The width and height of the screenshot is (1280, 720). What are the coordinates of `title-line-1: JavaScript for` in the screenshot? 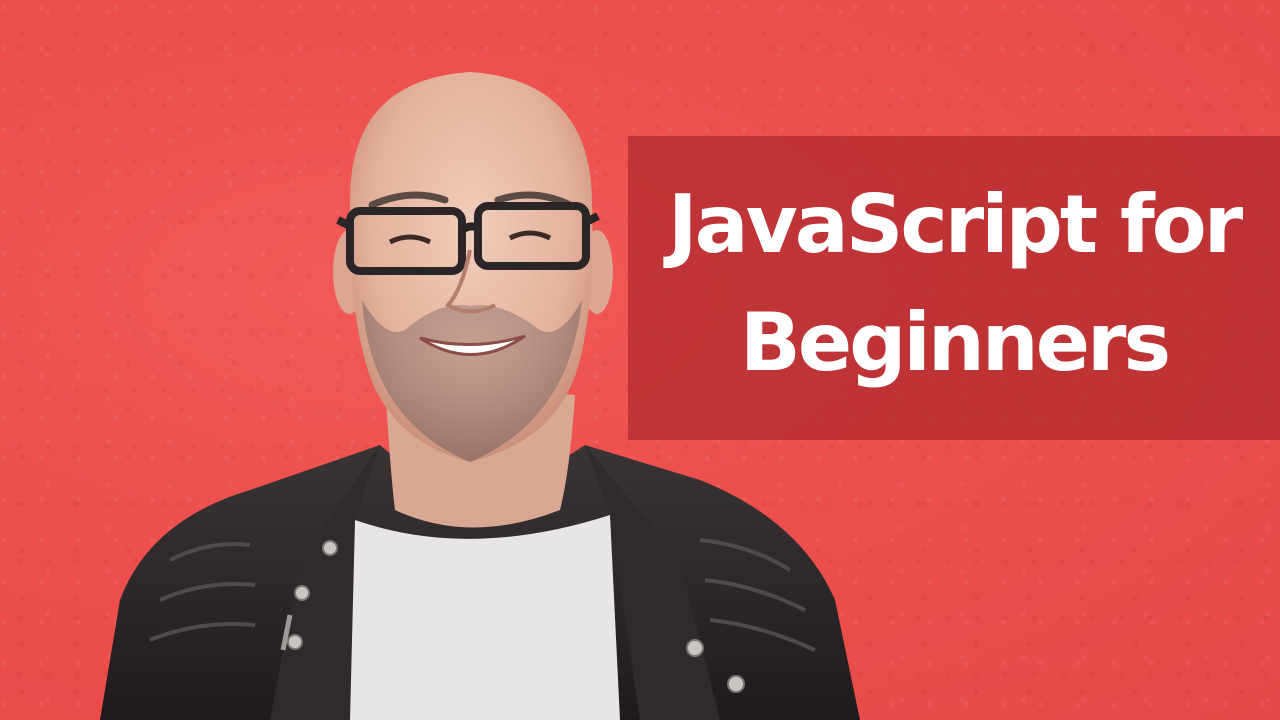 It's located at (955, 224).